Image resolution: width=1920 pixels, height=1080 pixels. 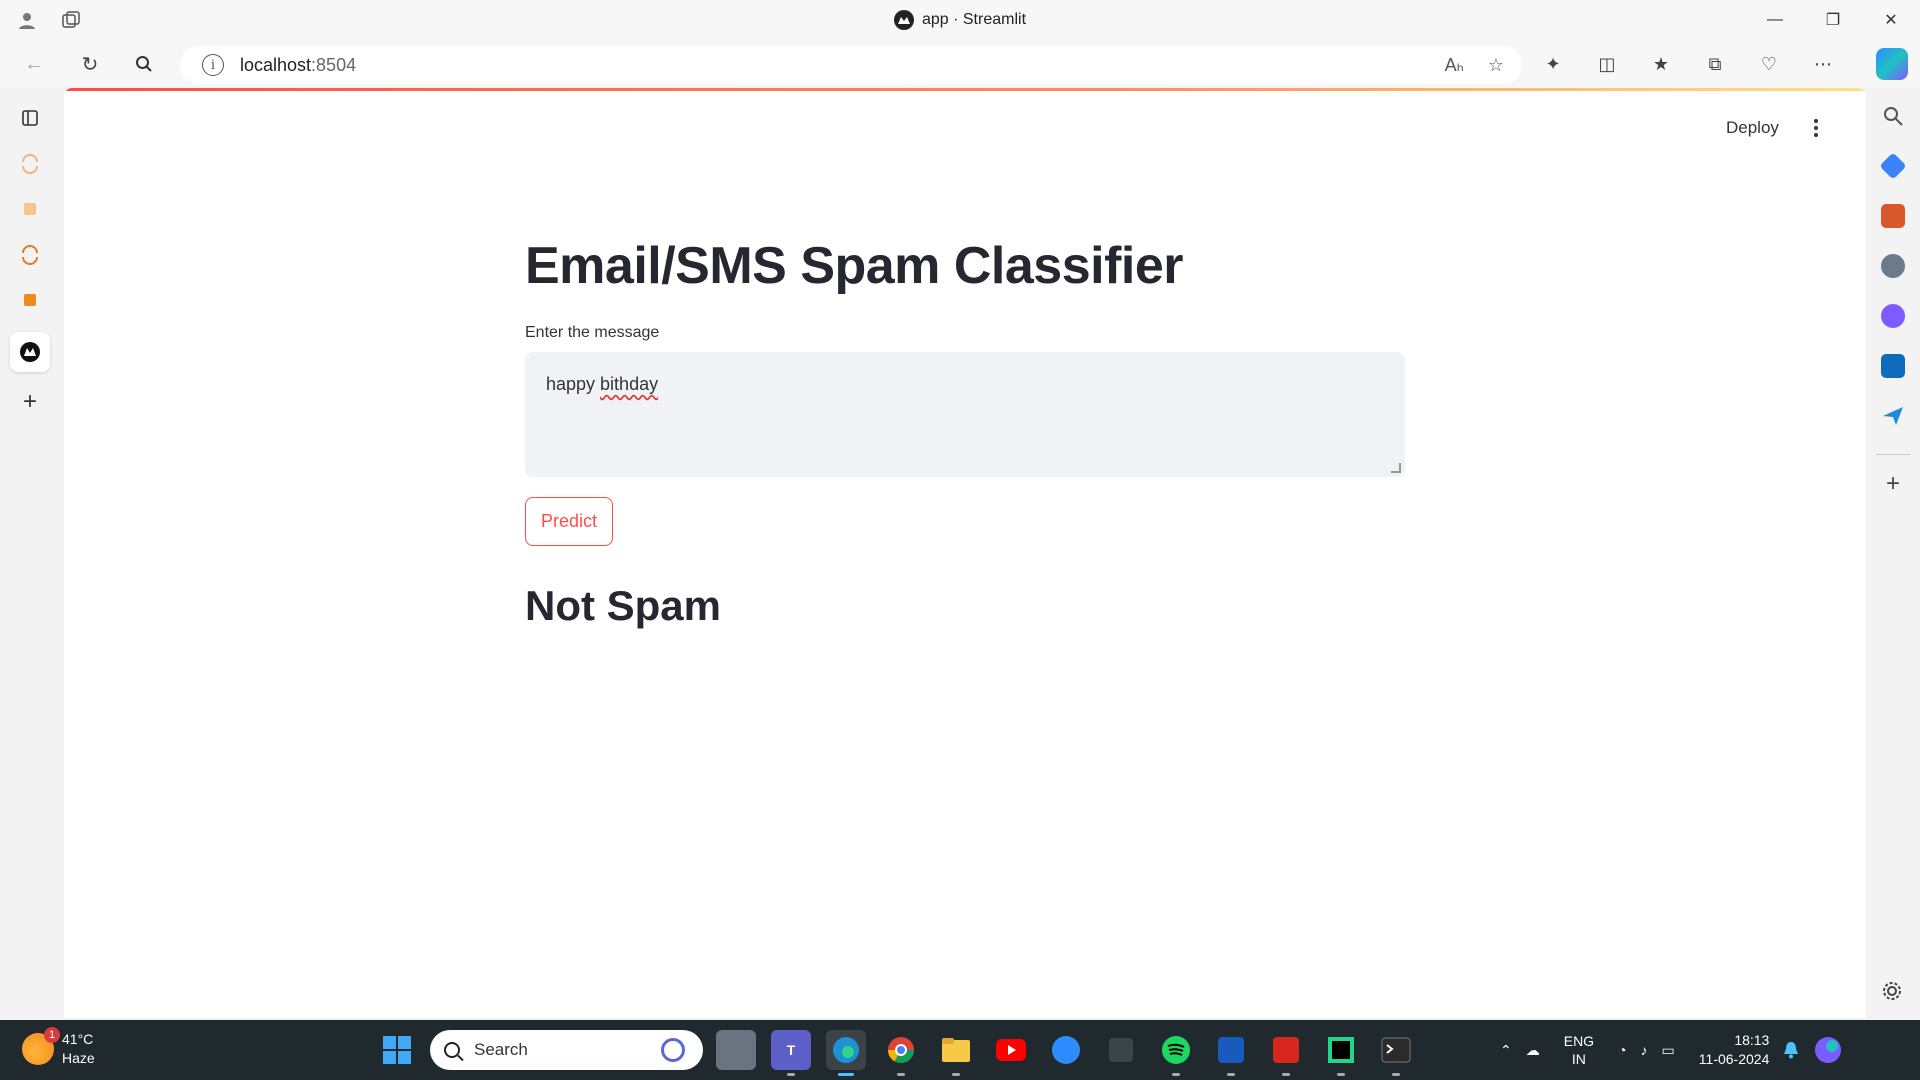 What do you see at coordinates (854, 266) in the screenshot?
I see `page-title: Email/SMS Spam Classifier` at bounding box center [854, 266].